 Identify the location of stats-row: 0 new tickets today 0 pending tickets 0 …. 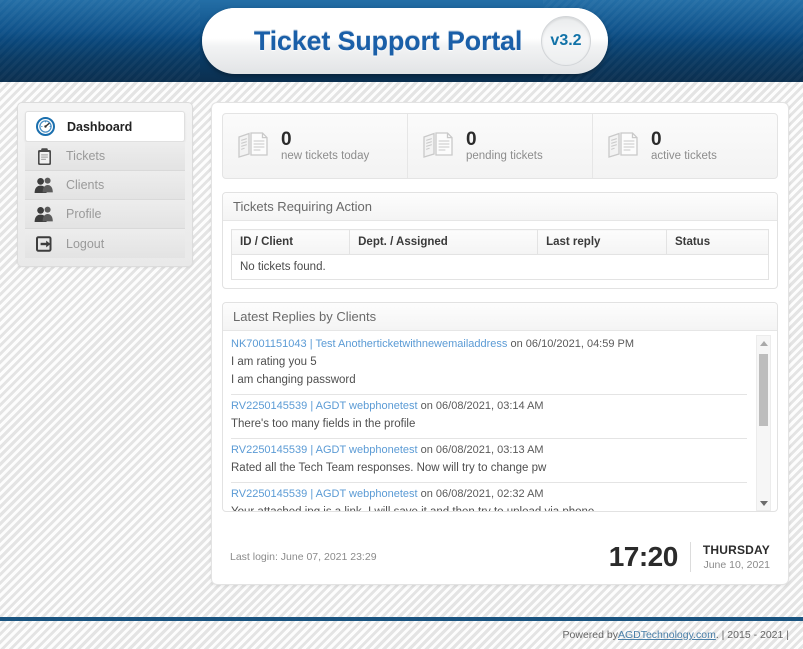
(500, 146).